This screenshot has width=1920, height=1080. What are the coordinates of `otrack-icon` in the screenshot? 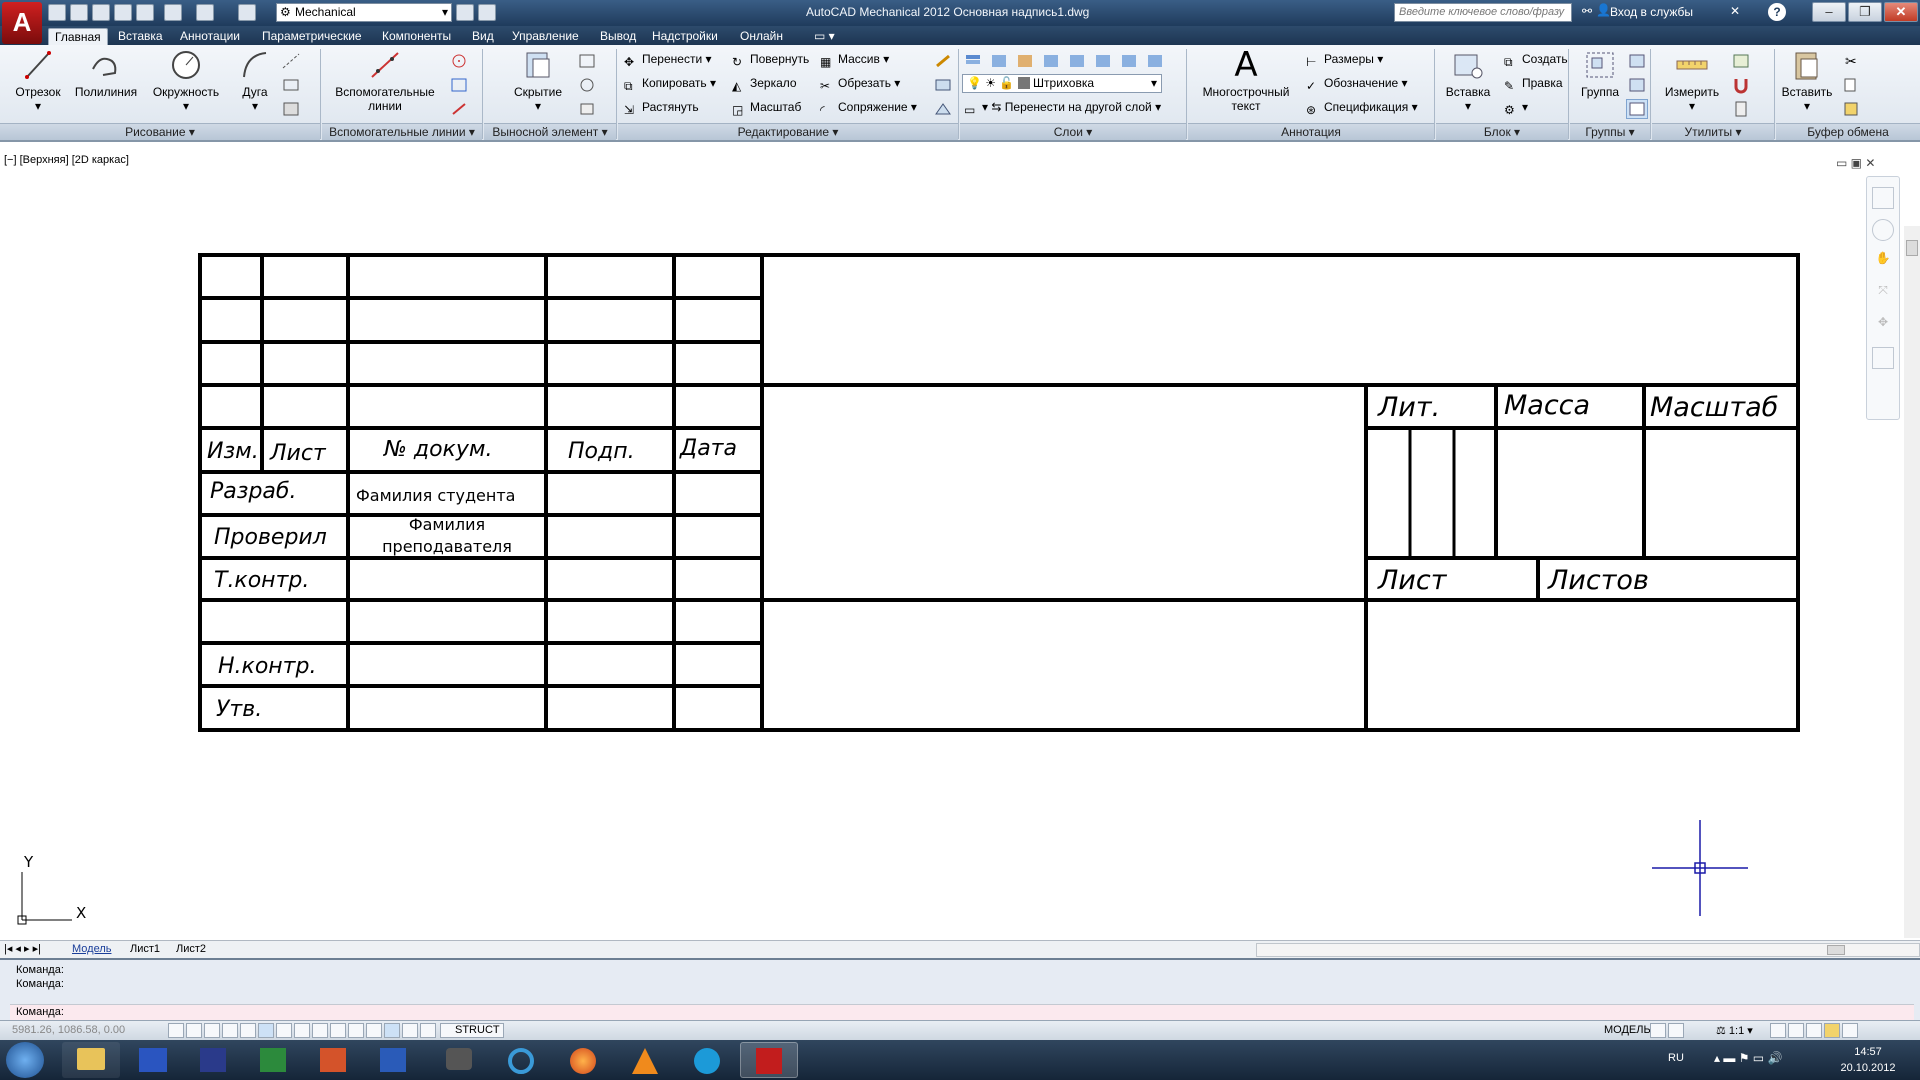 It's located at (302, 1030).